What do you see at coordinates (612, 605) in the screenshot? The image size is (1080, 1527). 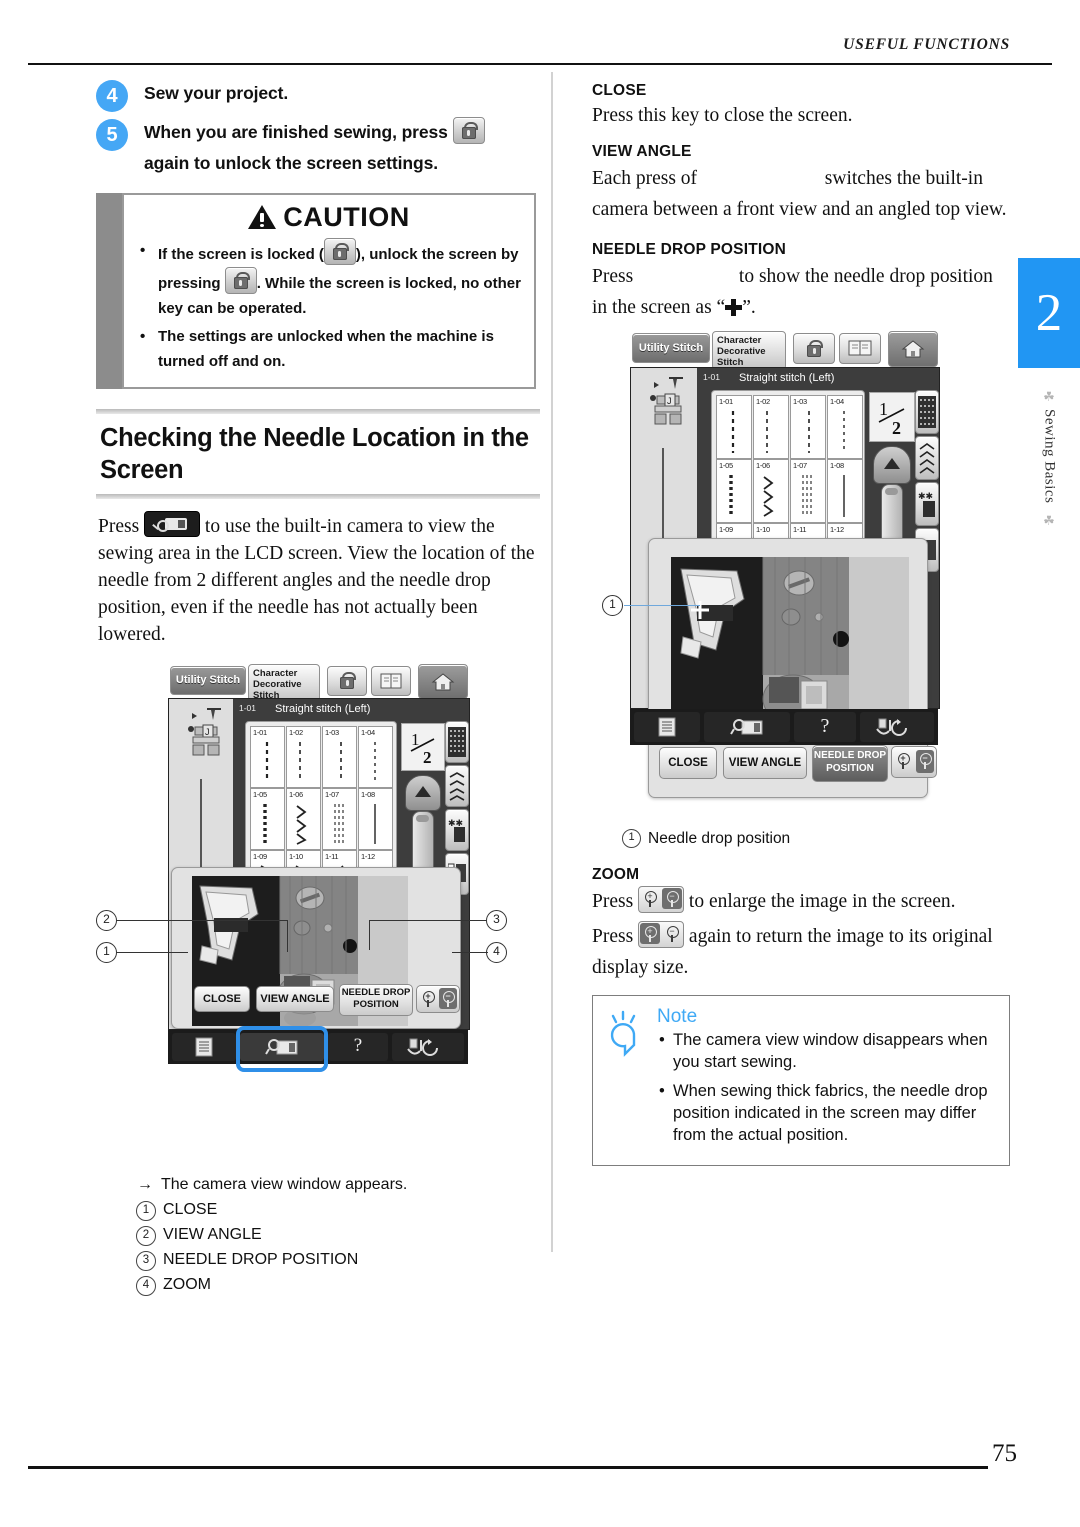 I see `callout-1: 1` at bounding box center [612, 605].